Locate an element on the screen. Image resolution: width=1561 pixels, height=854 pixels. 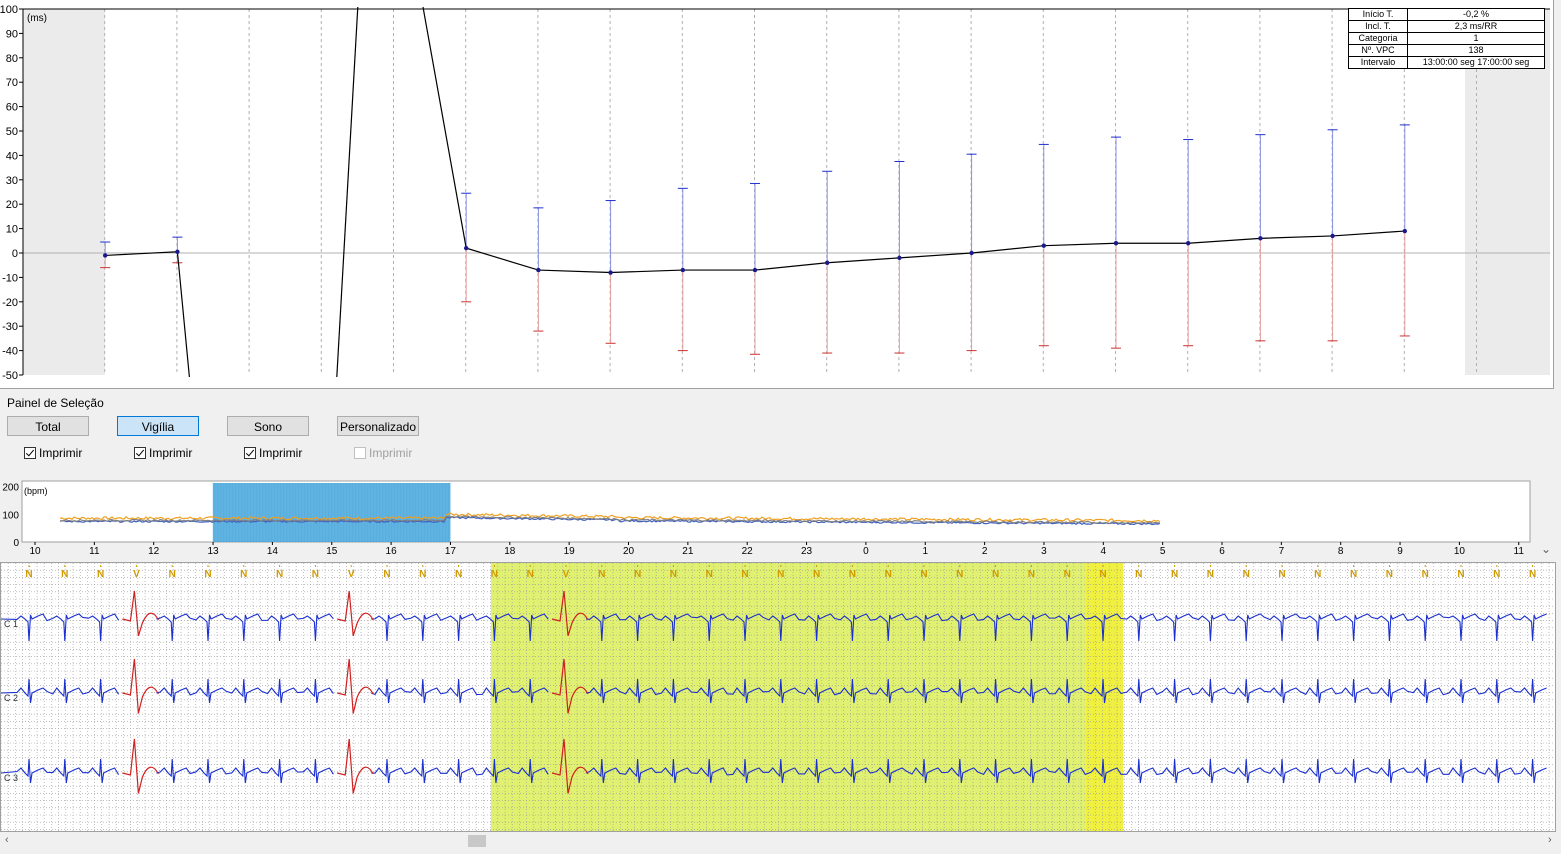
trend-x-tick-label: 0 is located at coordinates (866, 551).